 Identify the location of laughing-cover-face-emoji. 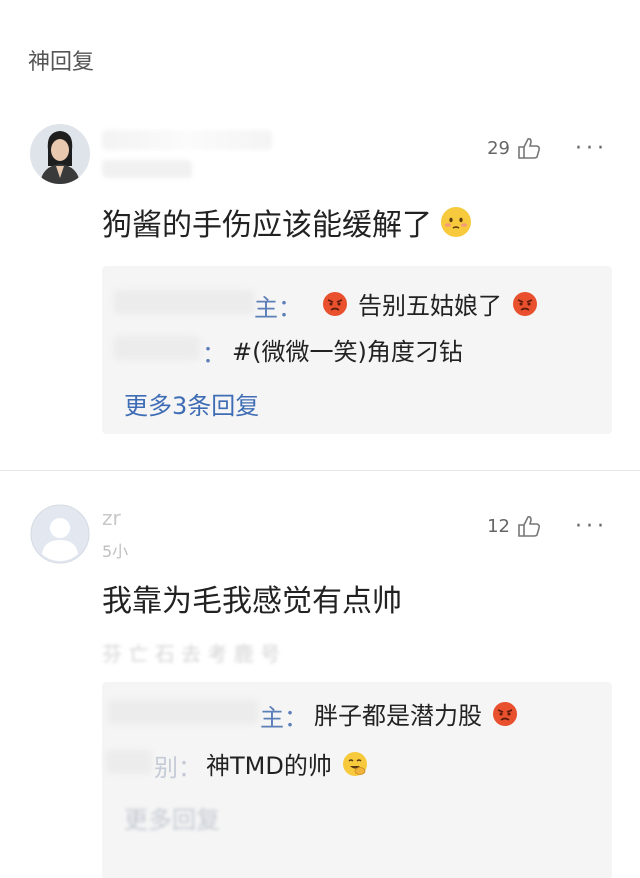
(355, 764).